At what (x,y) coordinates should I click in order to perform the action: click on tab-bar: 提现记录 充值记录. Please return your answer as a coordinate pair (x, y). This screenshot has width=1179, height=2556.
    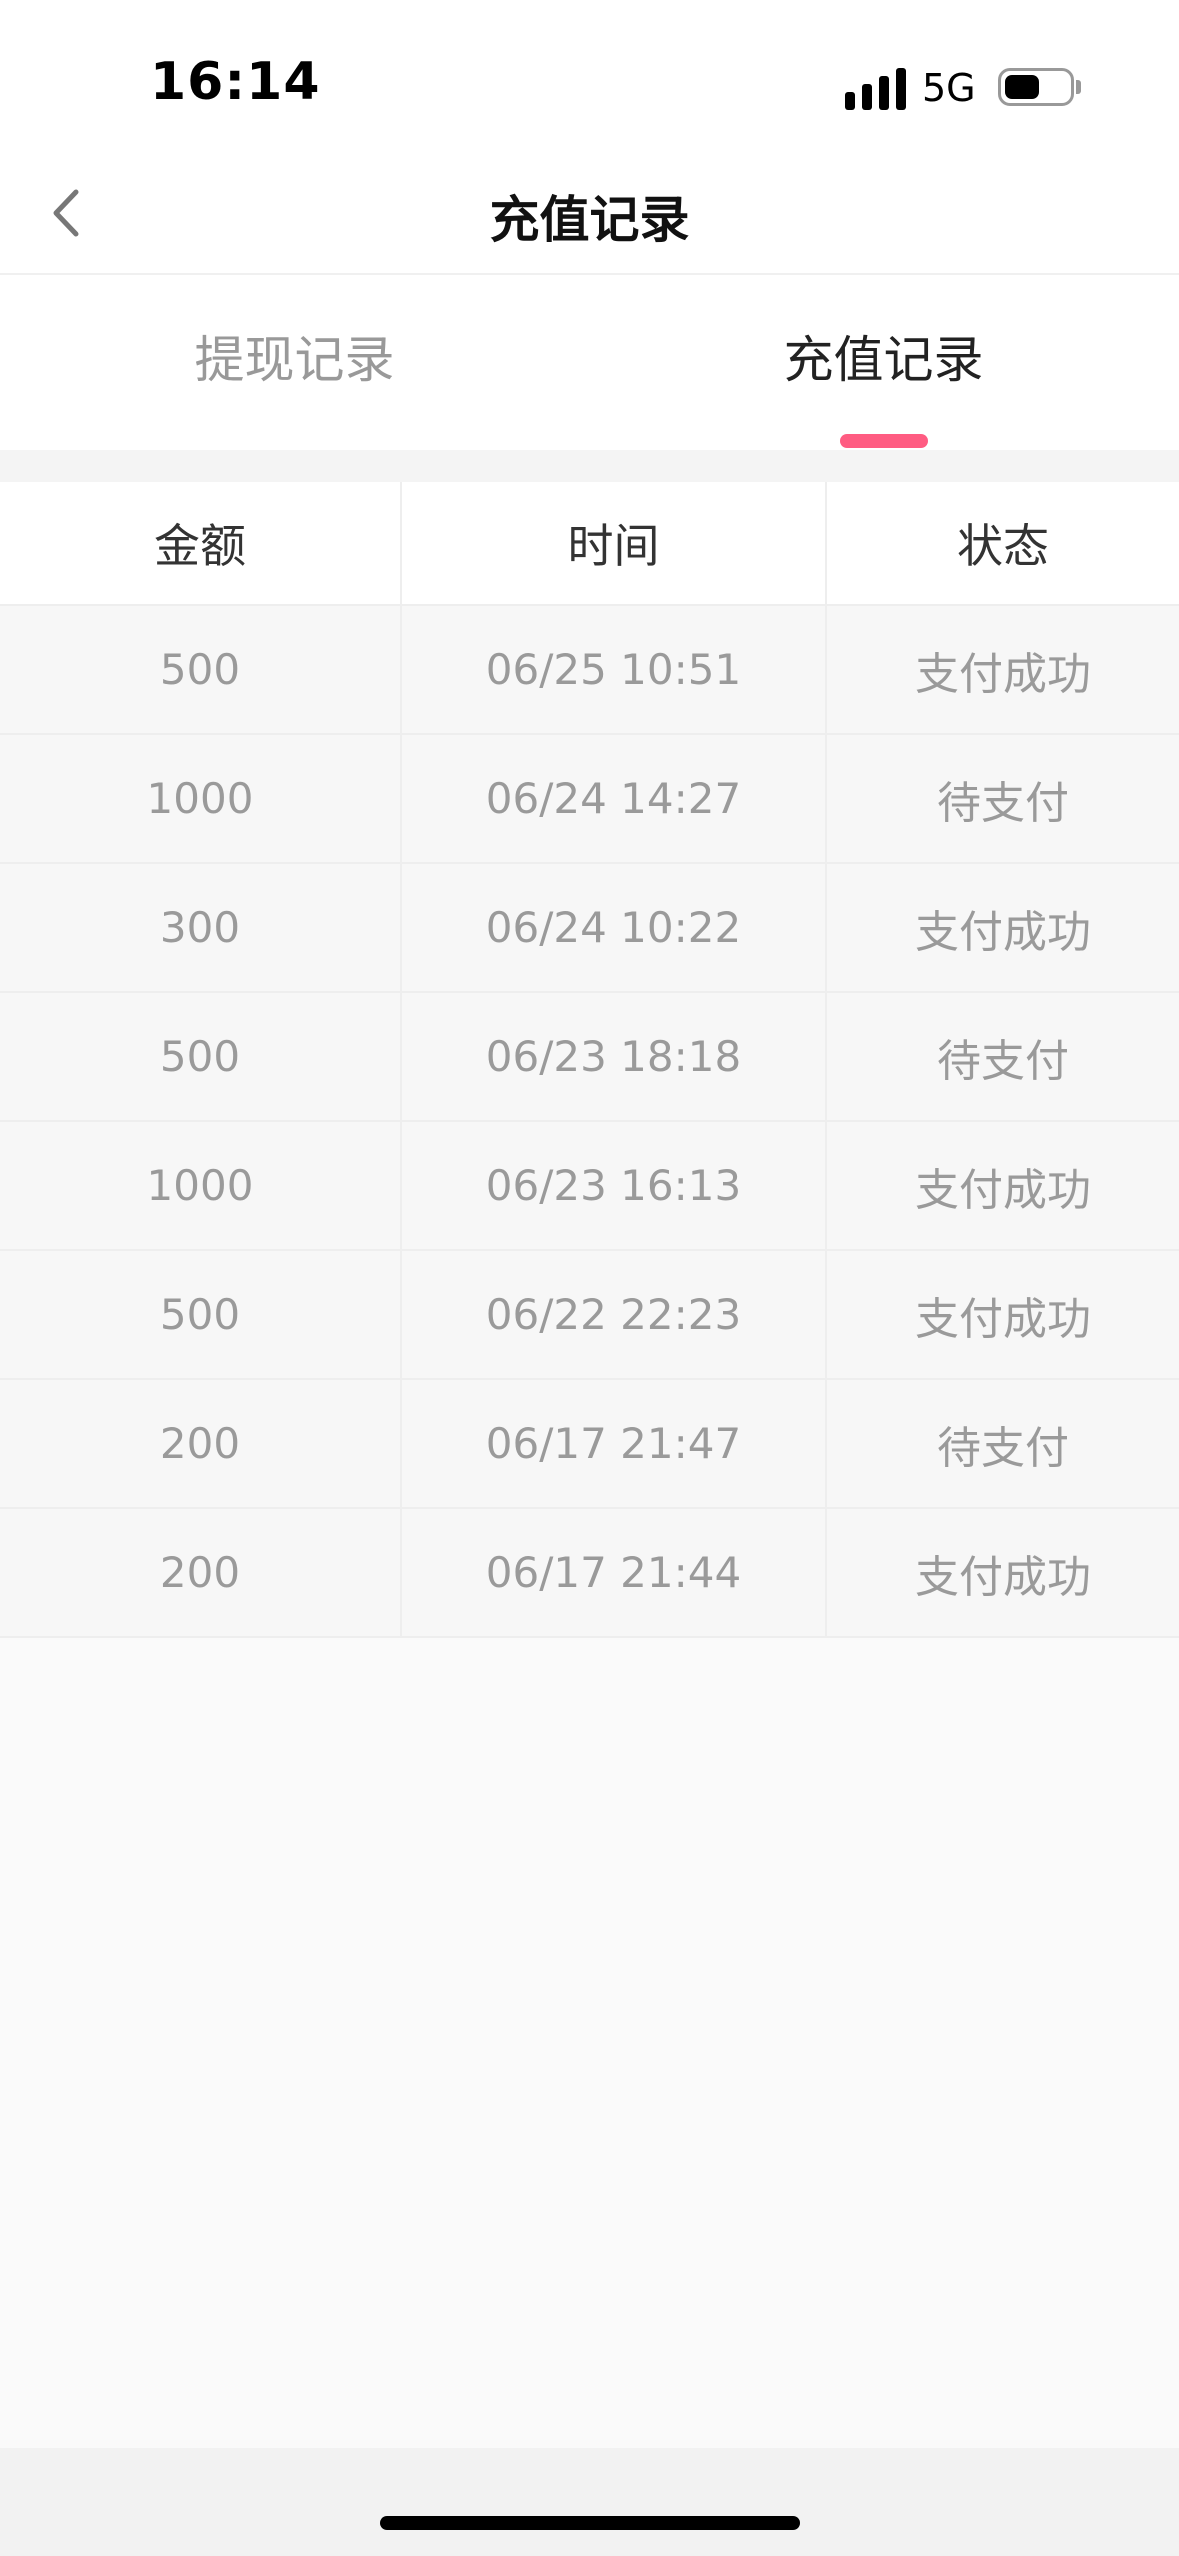
    Looking at the image, I should click on (589, 362).